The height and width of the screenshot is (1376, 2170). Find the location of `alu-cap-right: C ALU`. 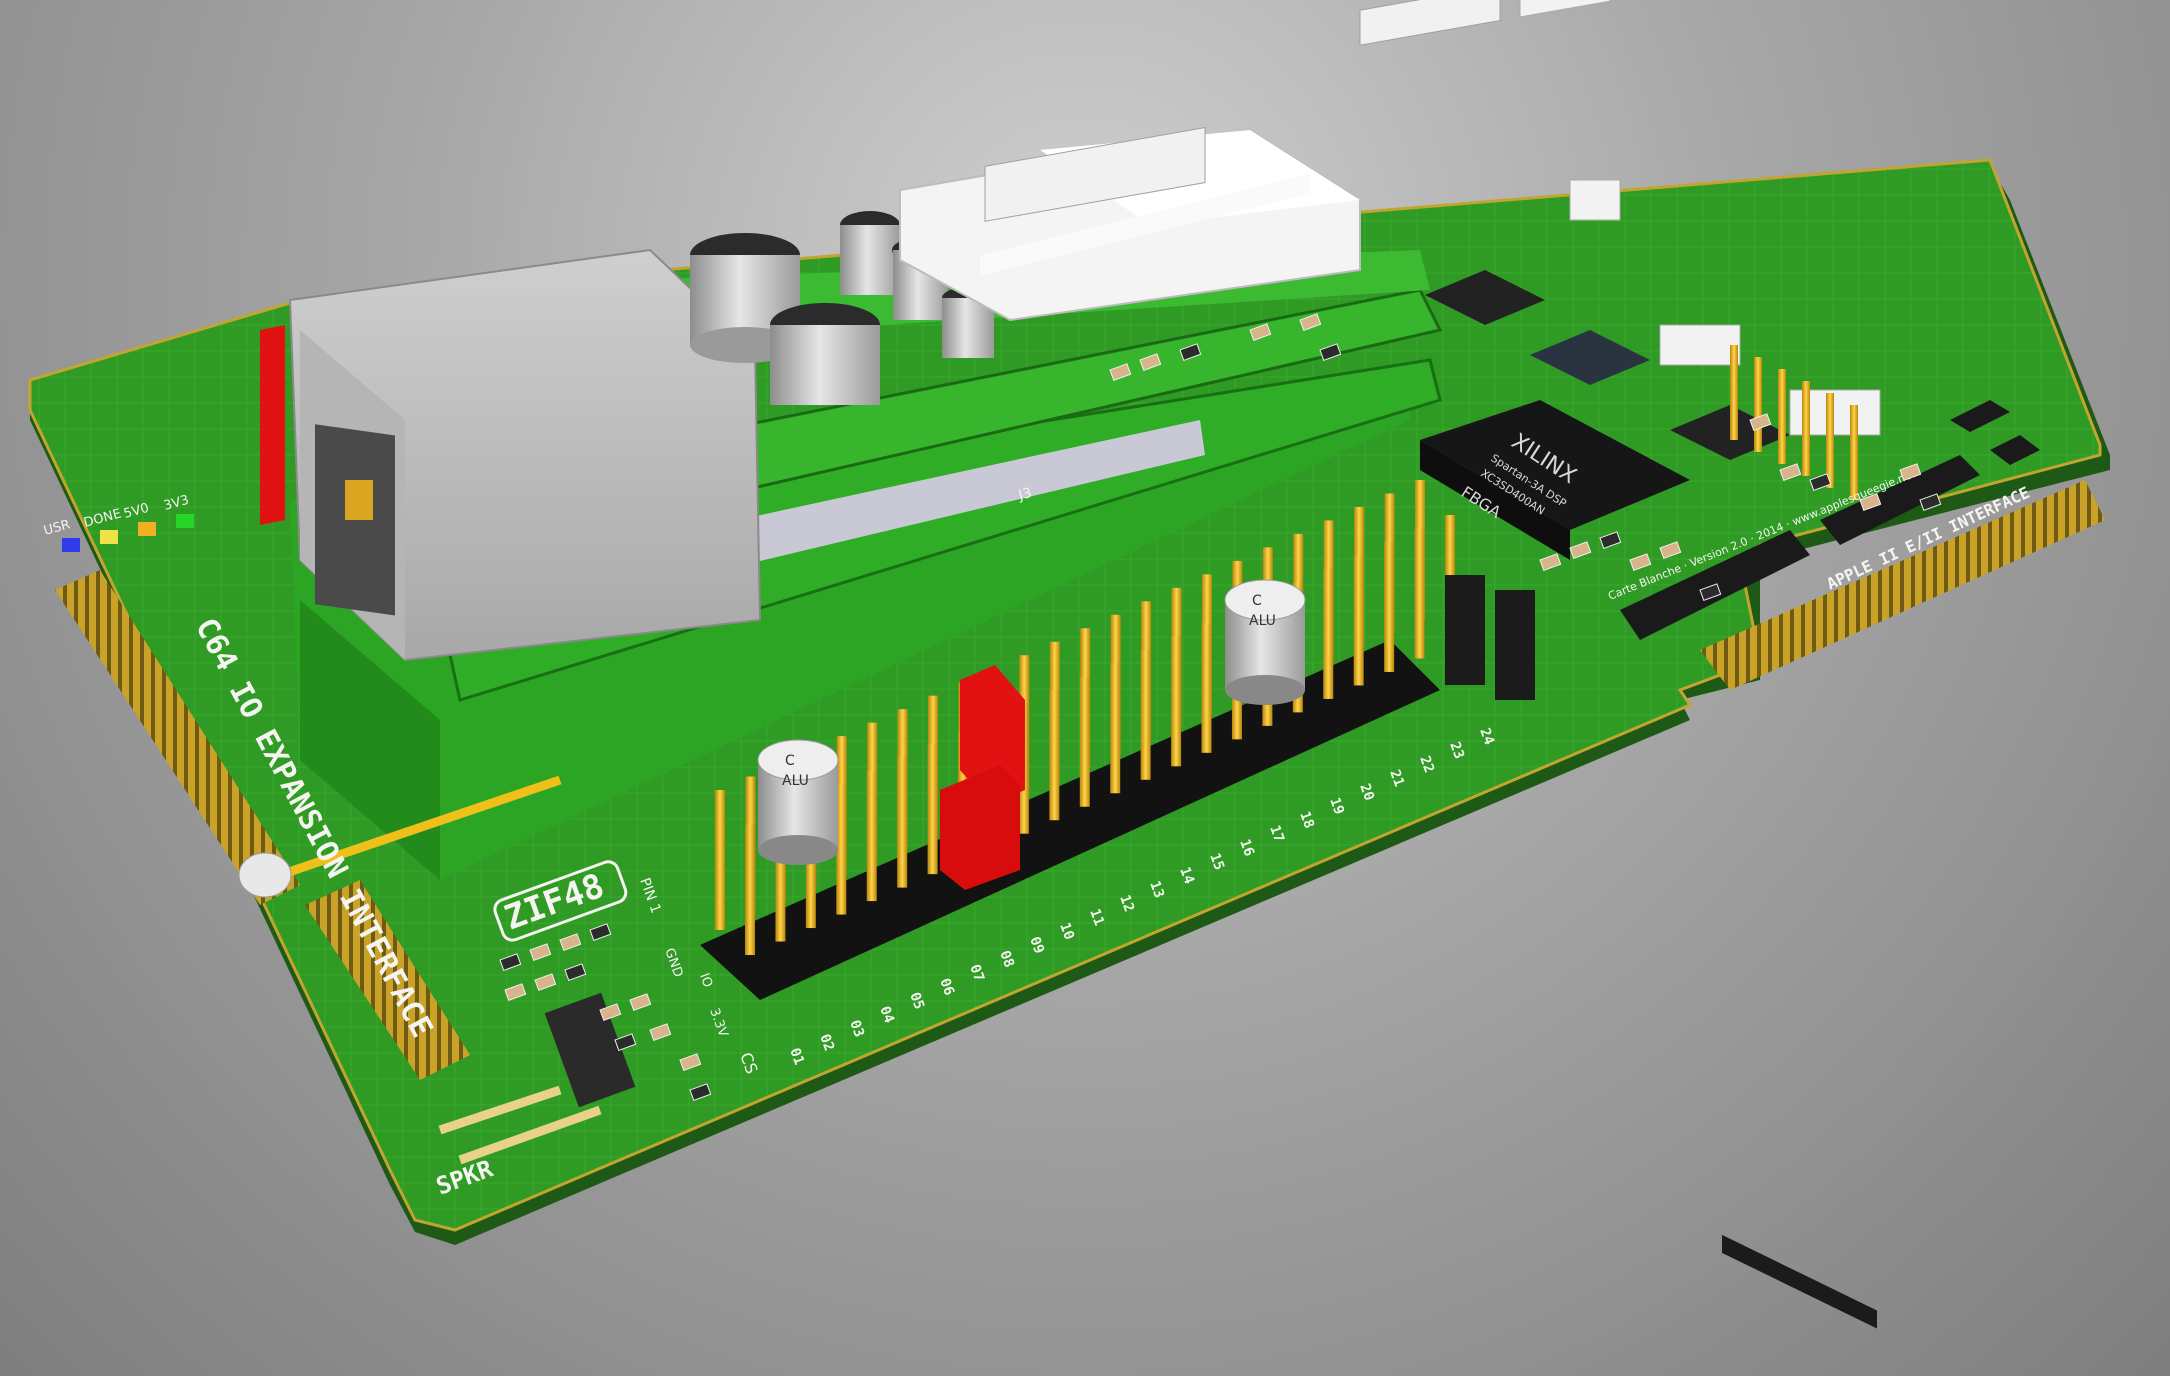

alu-cap-right: C ALU is located at coordinates (1265, 642).